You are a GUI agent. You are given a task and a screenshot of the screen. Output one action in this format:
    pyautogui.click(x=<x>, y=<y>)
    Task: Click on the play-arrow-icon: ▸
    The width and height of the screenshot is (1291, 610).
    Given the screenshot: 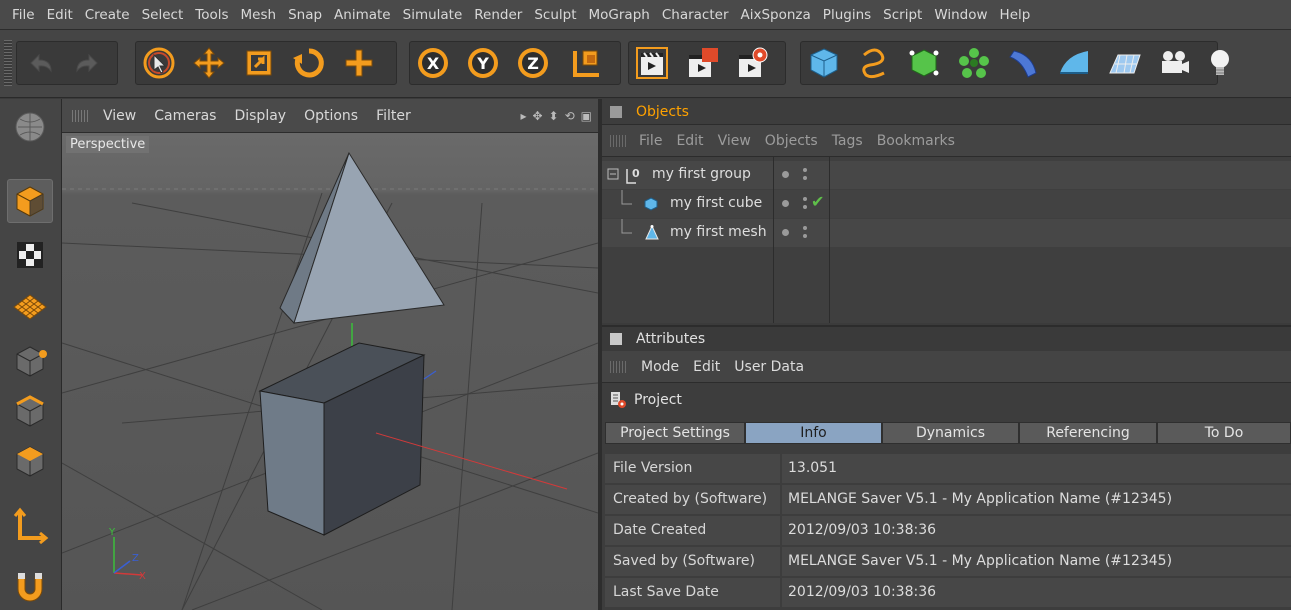 What is the action you would take?
    pyautogui.click(x=523, y=116)
    